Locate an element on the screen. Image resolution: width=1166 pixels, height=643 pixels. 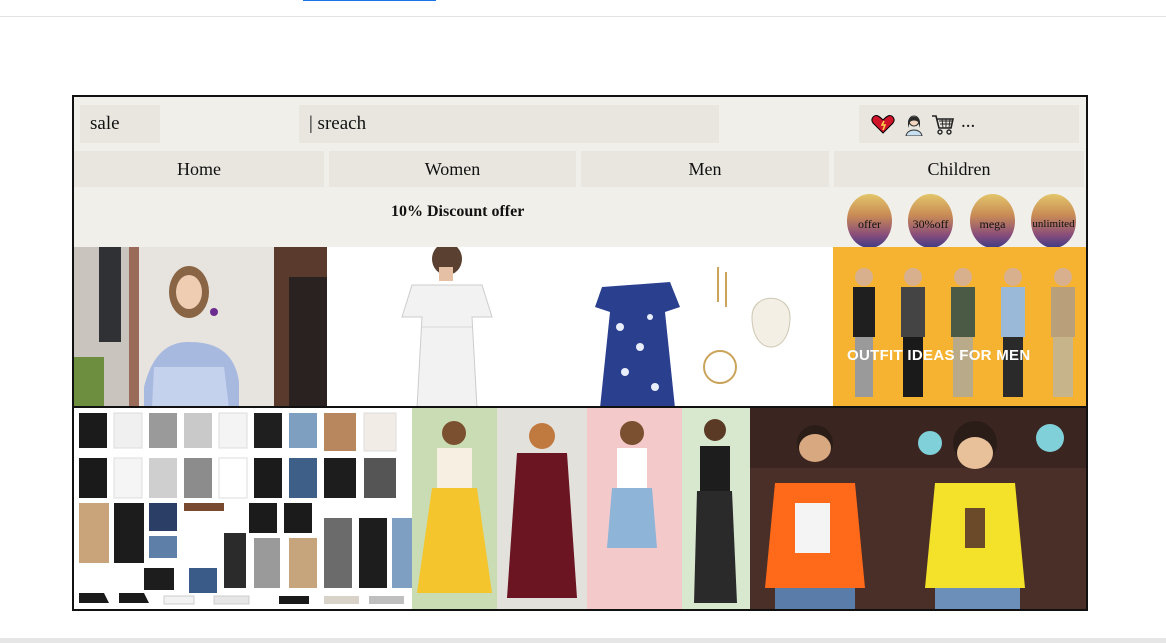
capsule-wardrobe-tile is located at coordinates (243, 508).